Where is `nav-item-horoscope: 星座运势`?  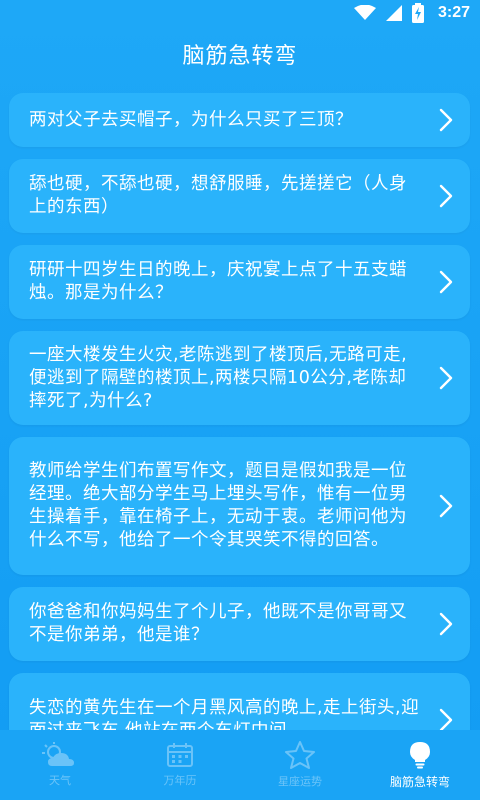
nav-item-horoscope: 星座运势 is located at coordinates (300, 765).